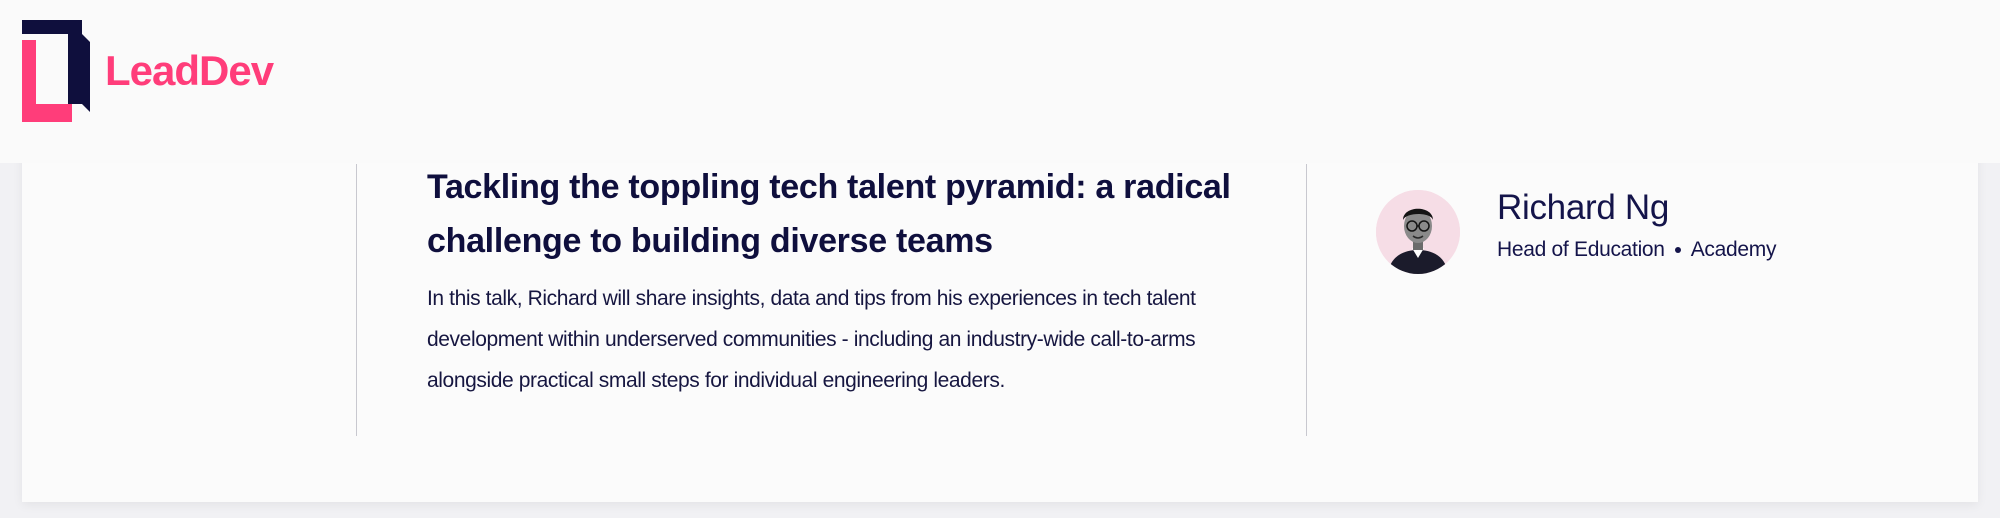 The width and height of the screenshot is (2000, 518). What do you see at coordinates (356, 300) in the screenshot?
I see `left-divider` at bounding box center [356, 300].